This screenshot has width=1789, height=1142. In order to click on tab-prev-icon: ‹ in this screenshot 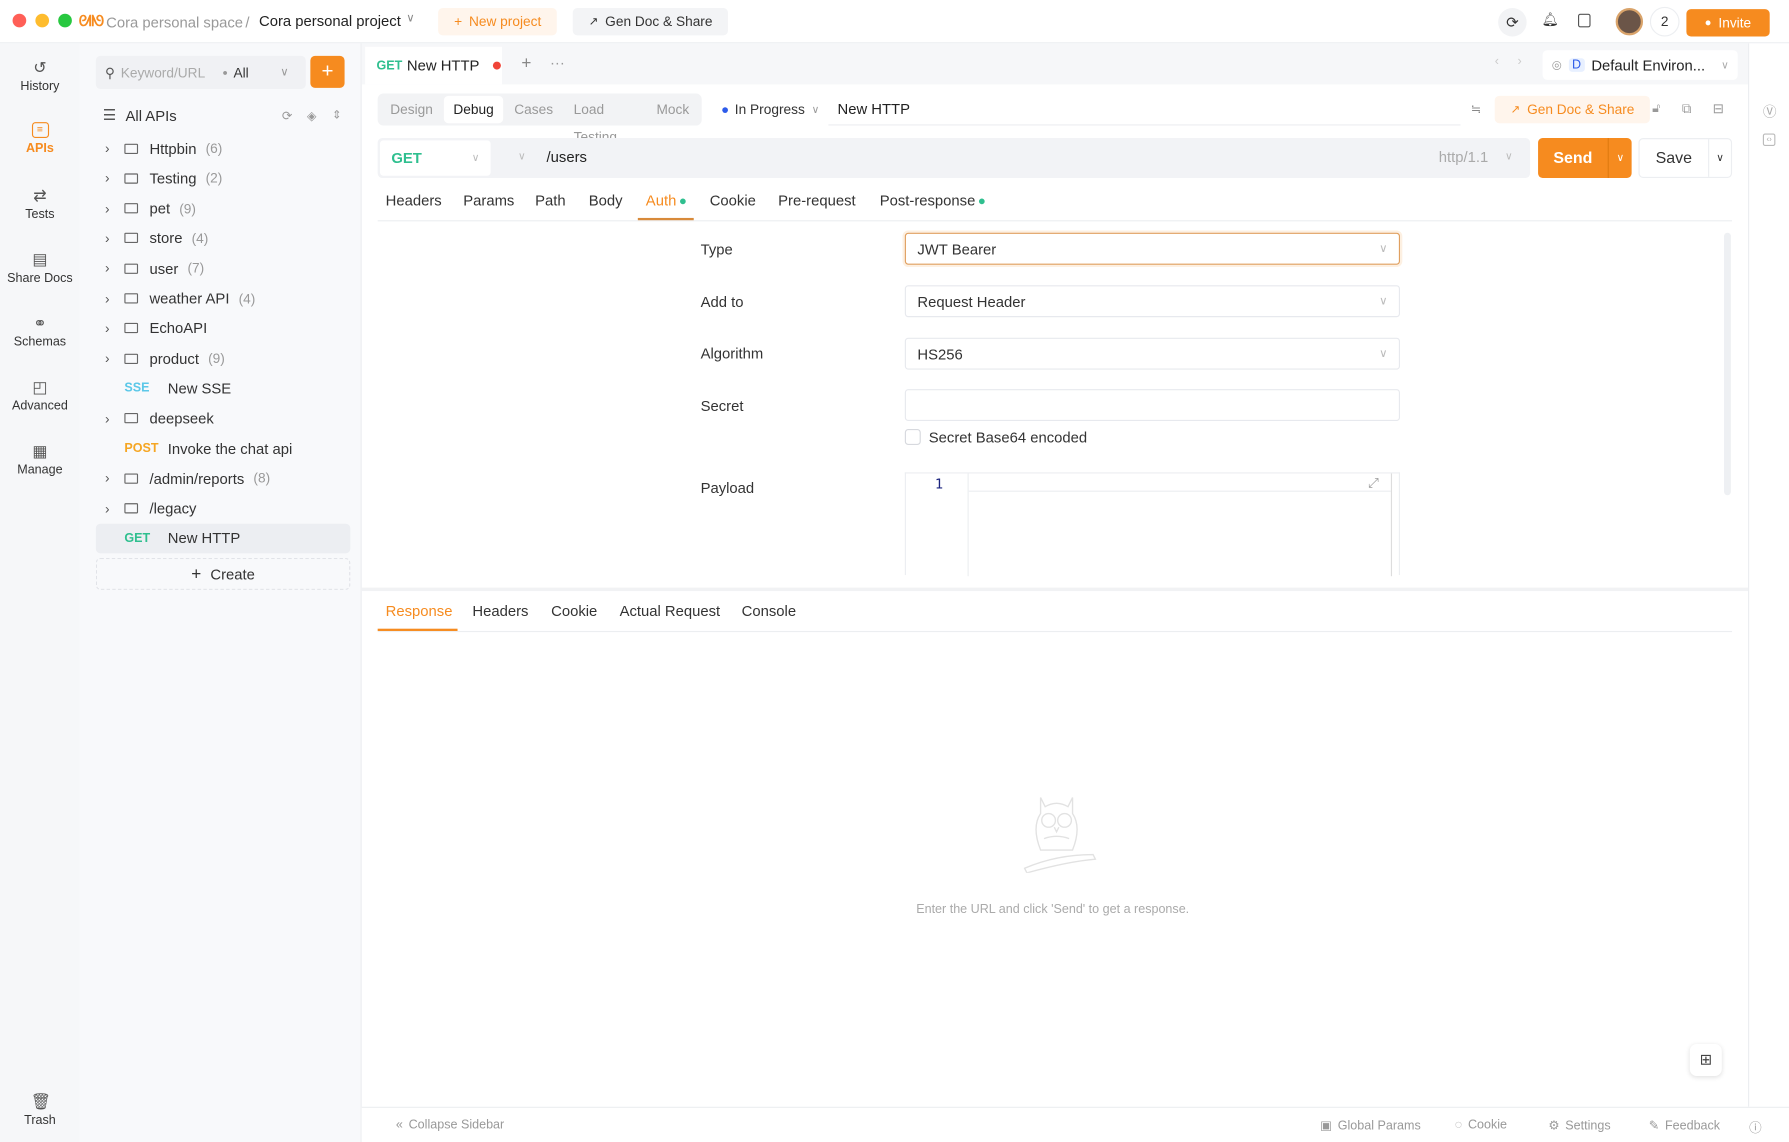, I will do `click(1497, 62)`.